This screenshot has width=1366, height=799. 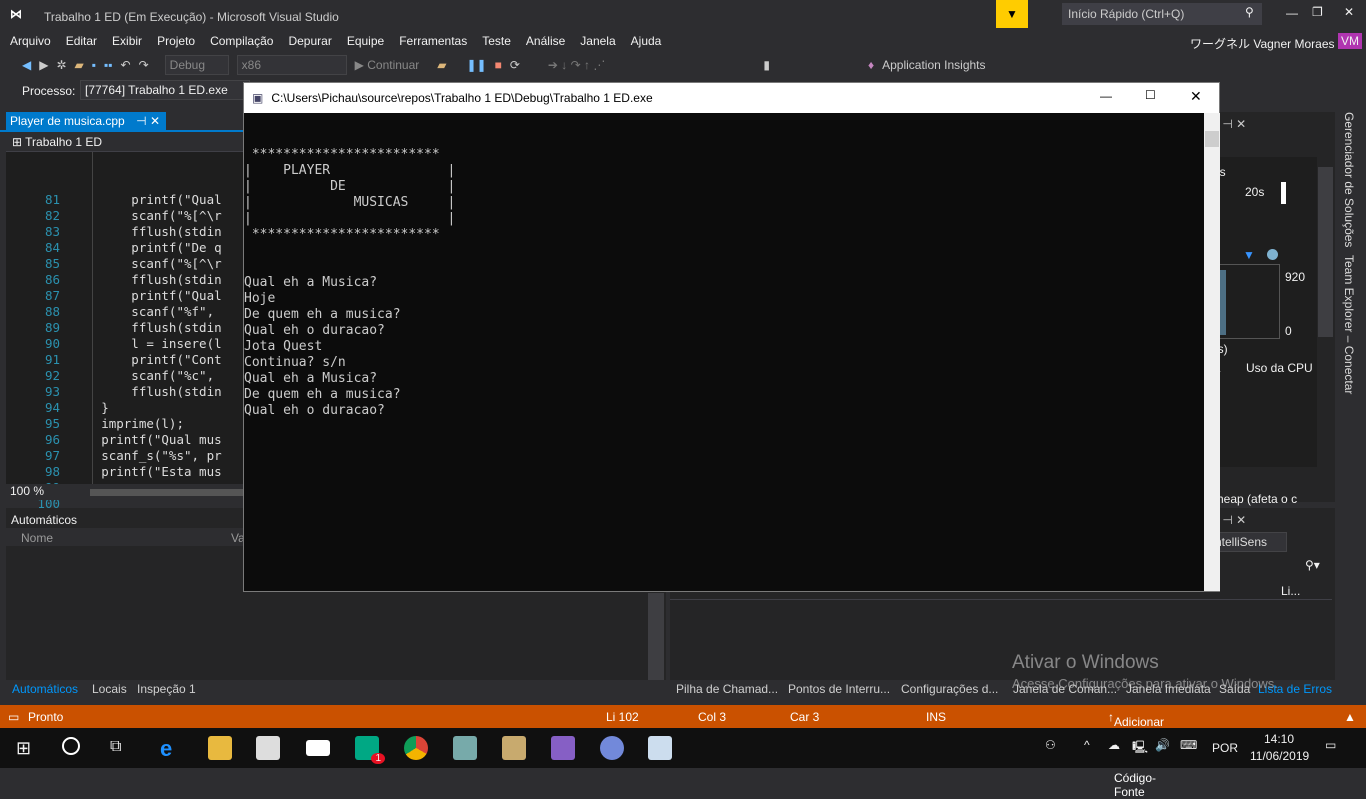 I want to click on code-line: l = insere(l, so click(x=131, y=343).